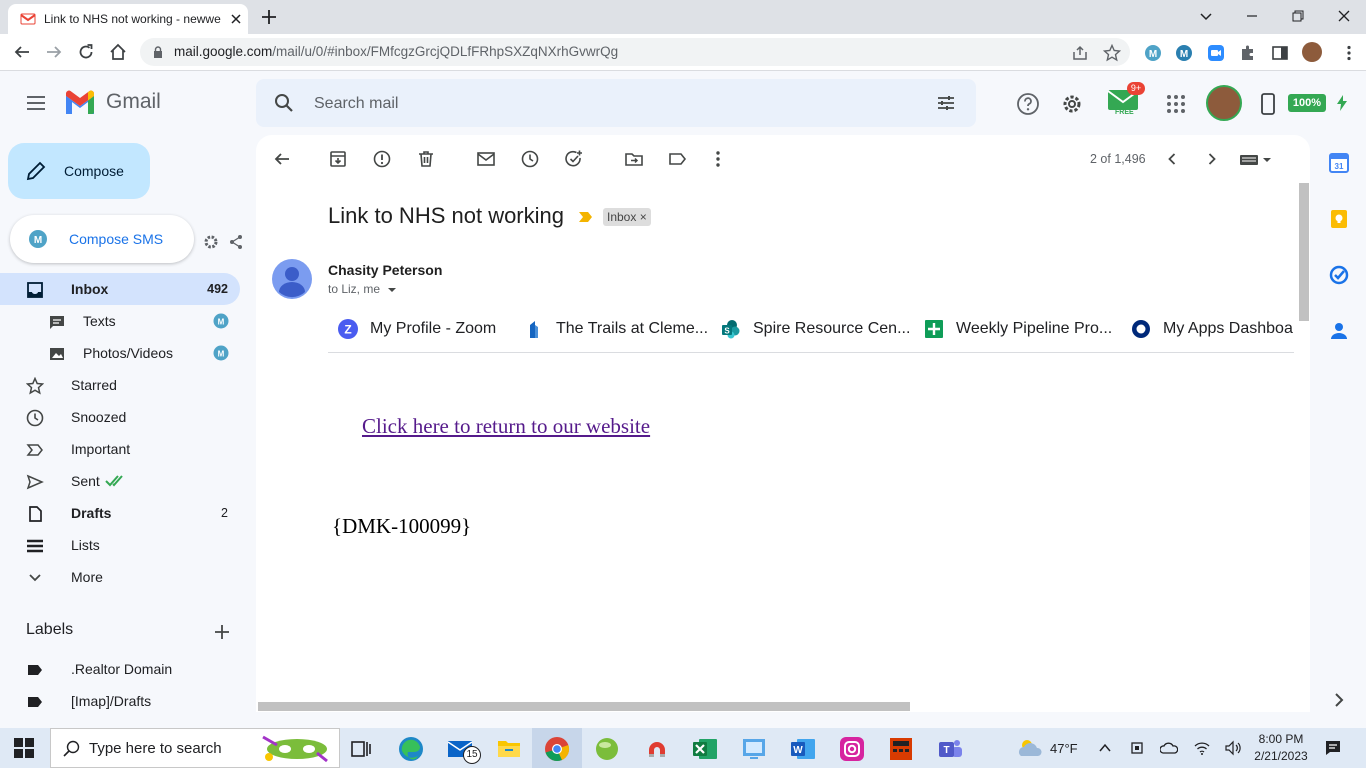  Describe the element at coordinates (1304, 252) in the screenshot. I see `vertical-scrollbar-thumb` at that location.